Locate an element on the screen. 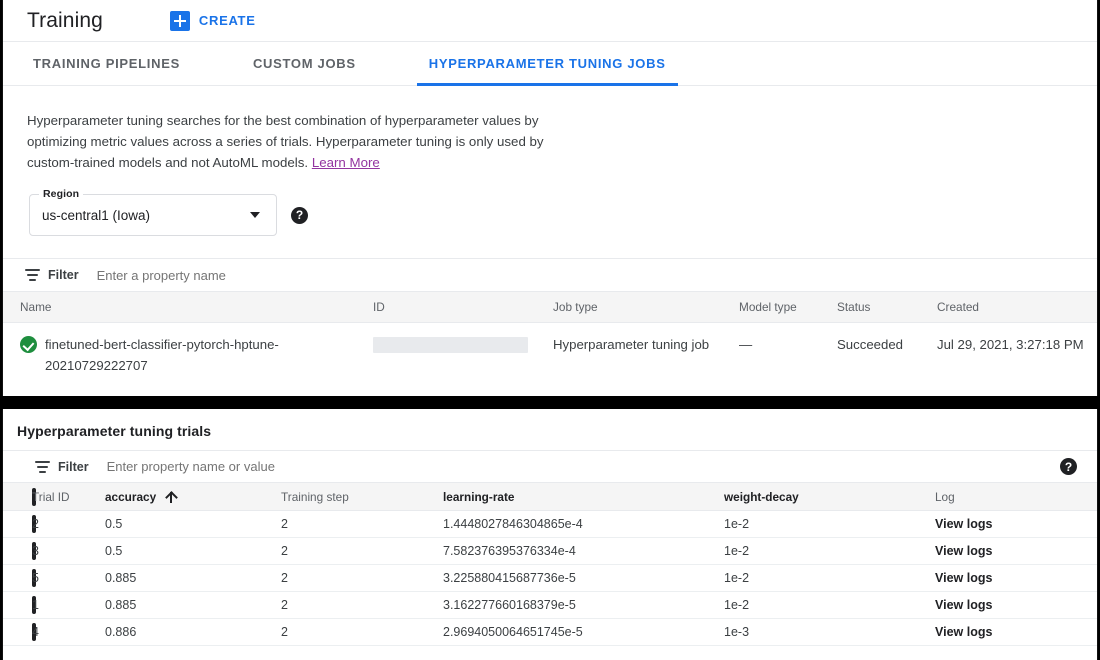 The image size is (1100, 660). select-all-cell is located at coordinates (19, 496).